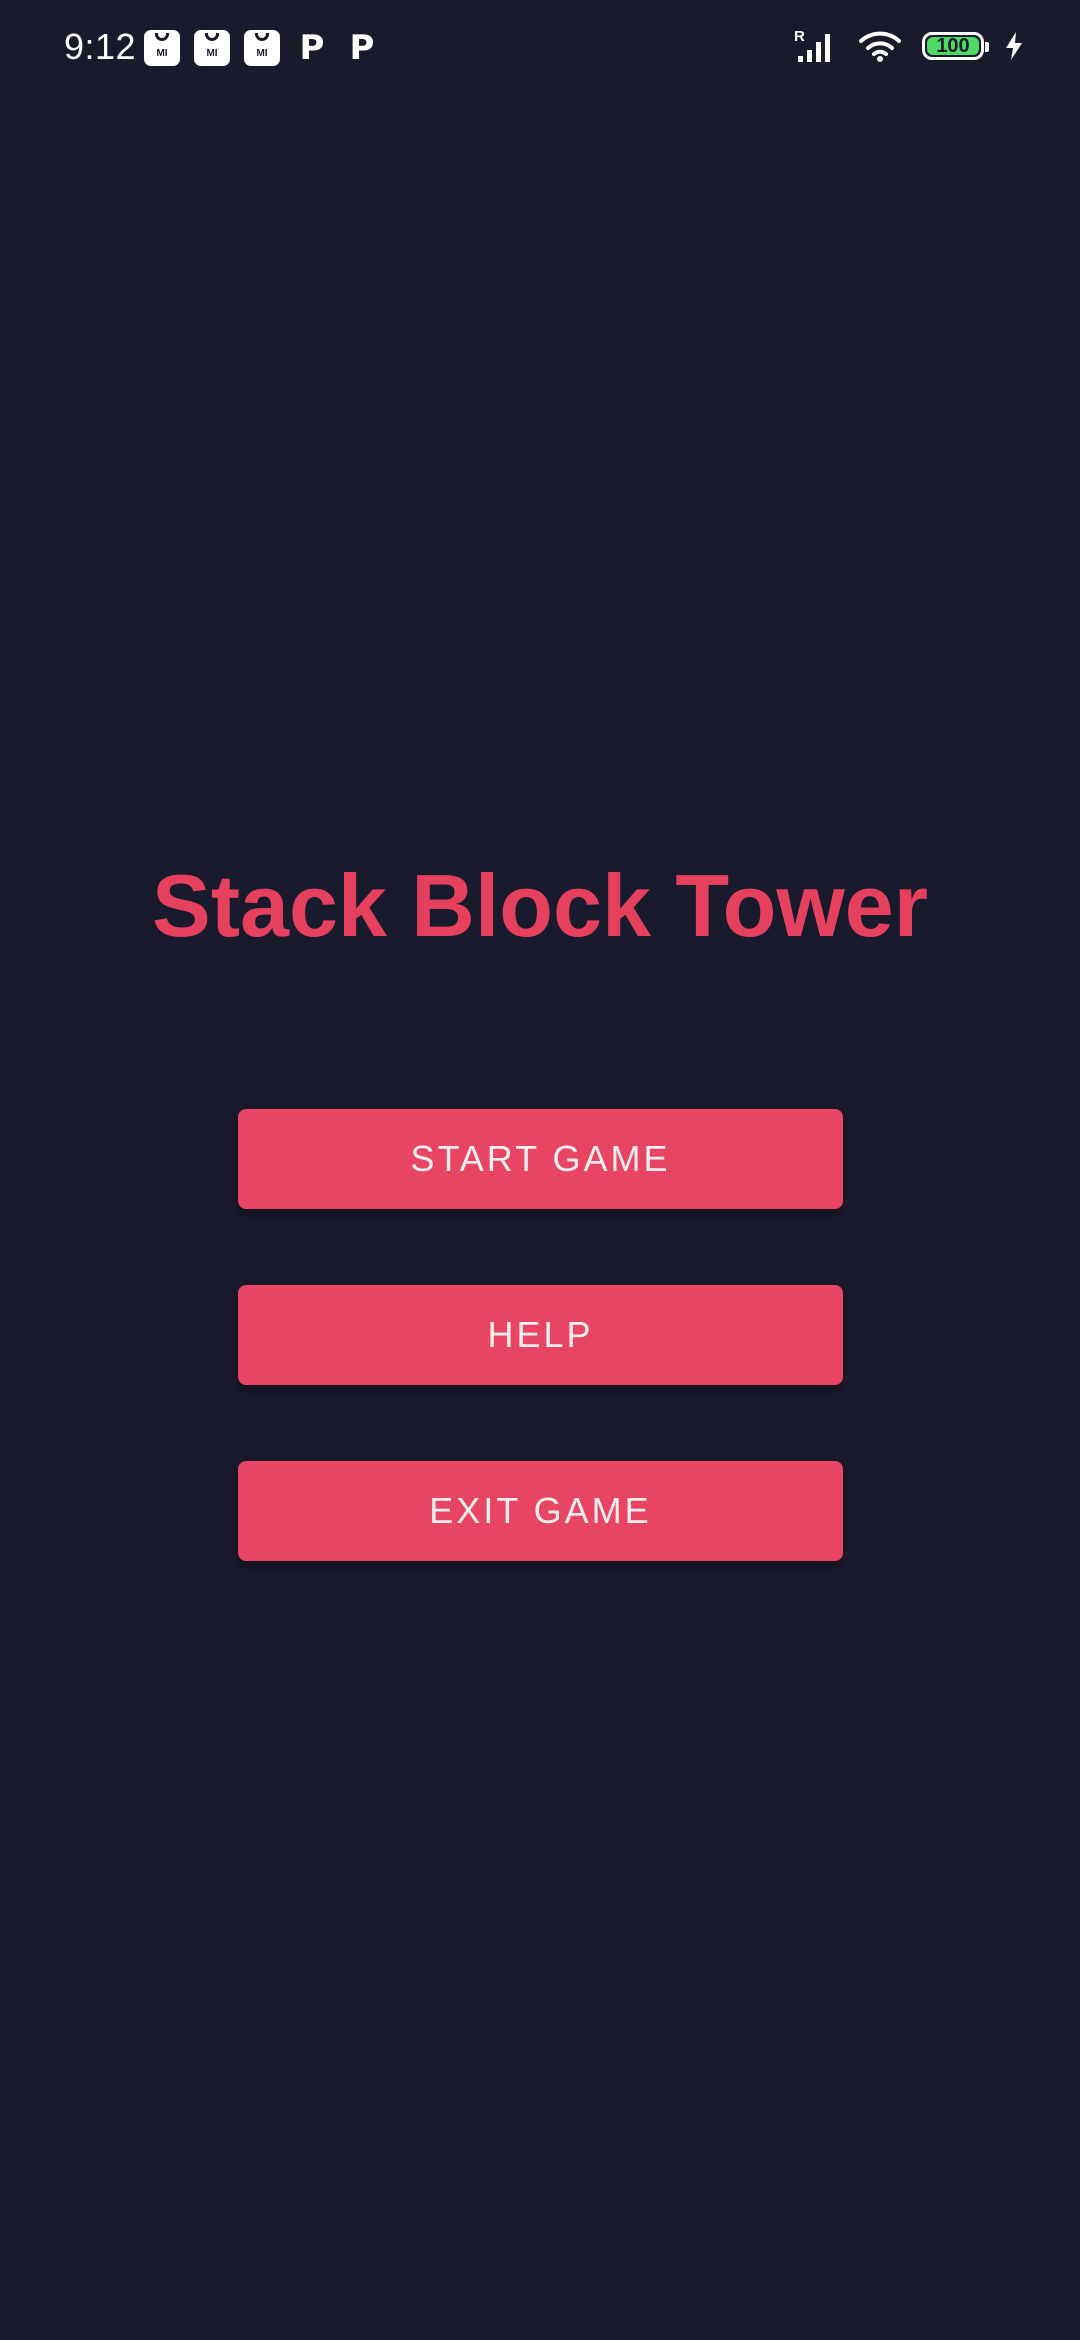  I want to click on battery-percent: 100, so click(953, 46).